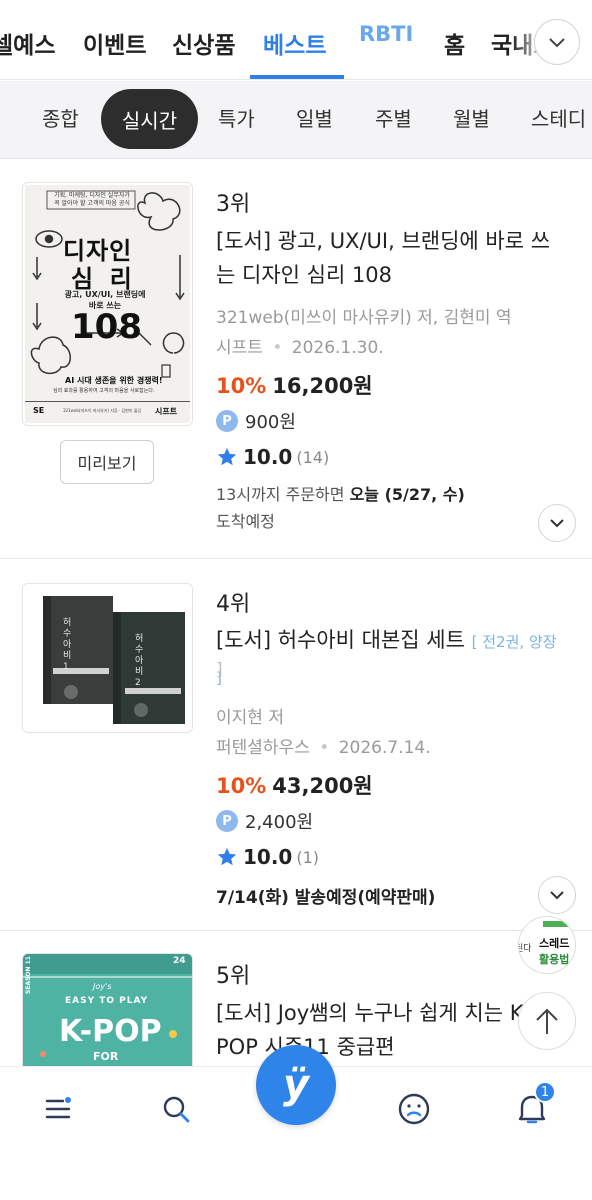  Describe the element at coordinates (239, 348) in the screenshot. I see `publisher: 시프트` at that location.